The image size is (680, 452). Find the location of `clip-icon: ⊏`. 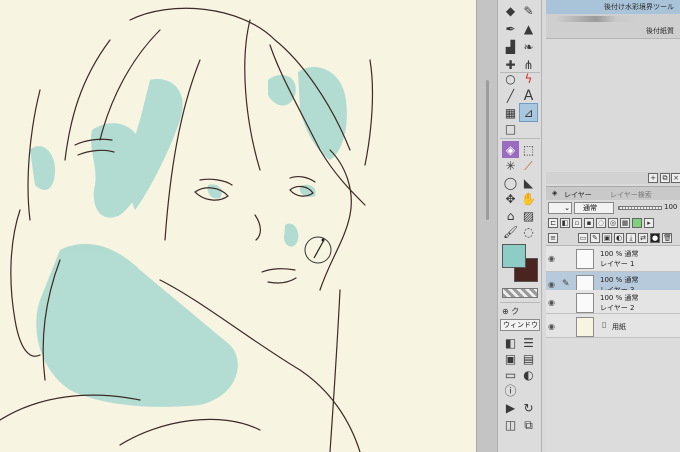

clip-icon: ⊏ is located at coordinates (553, 223).